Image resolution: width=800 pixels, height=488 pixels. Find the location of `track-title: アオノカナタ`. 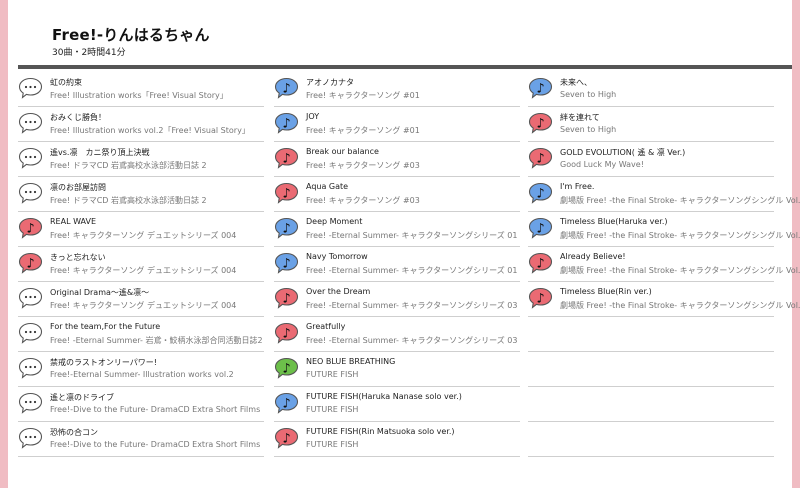

track-title: アオノカナタ is located at coordinates (330, 82).